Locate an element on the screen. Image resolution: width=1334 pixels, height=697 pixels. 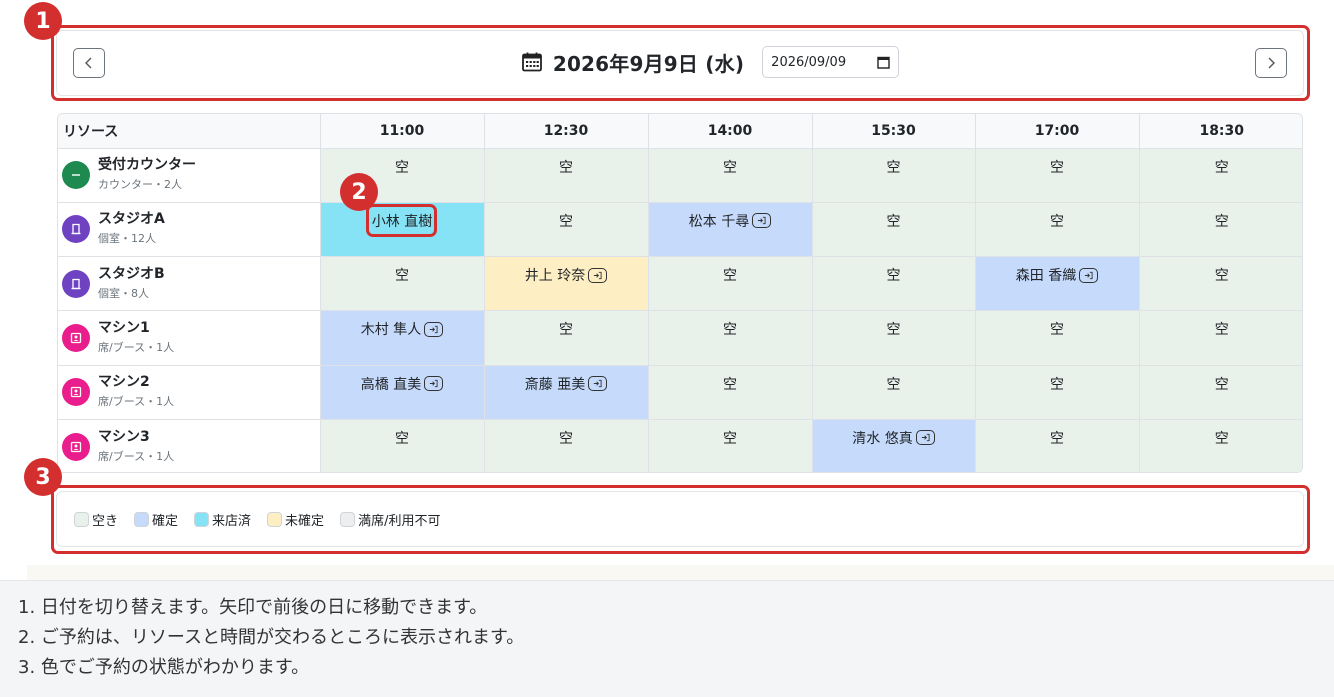
resource-name: マシン2 is located at coordinates (124, 382).